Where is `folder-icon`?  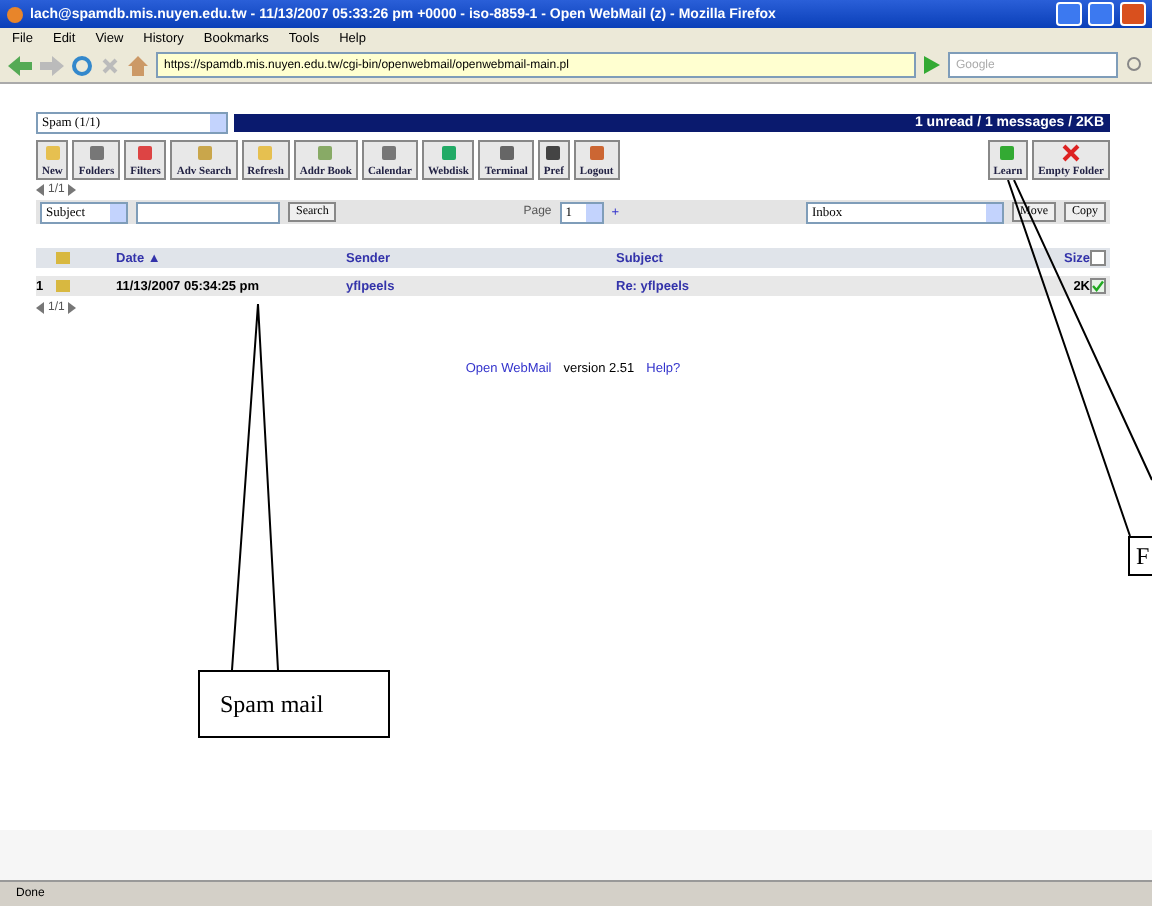 folder-icon is located at coordinates (63, 258).